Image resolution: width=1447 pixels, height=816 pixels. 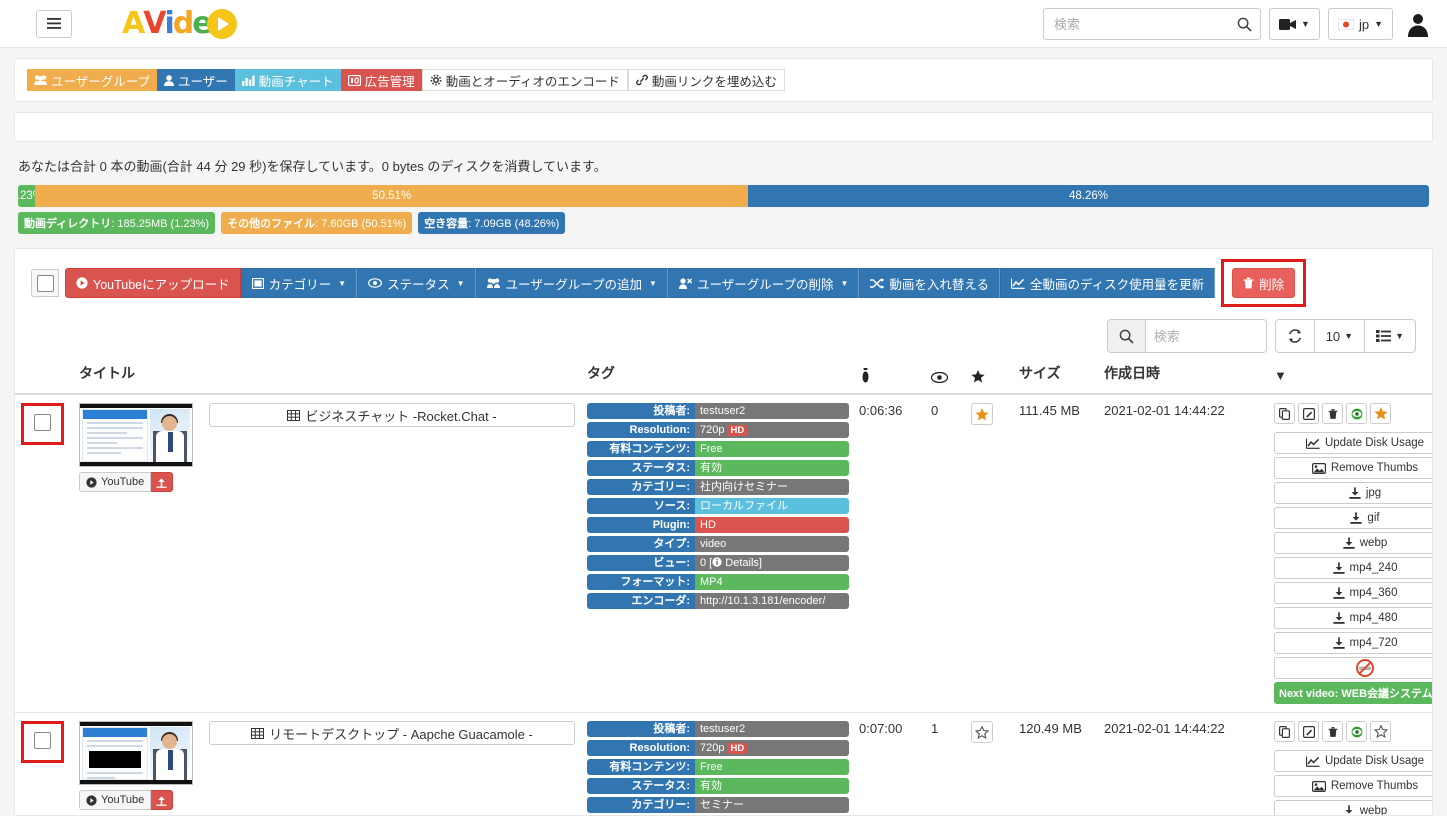 I want to click on youtube-label: YouTube, so click(x=123, y=482).